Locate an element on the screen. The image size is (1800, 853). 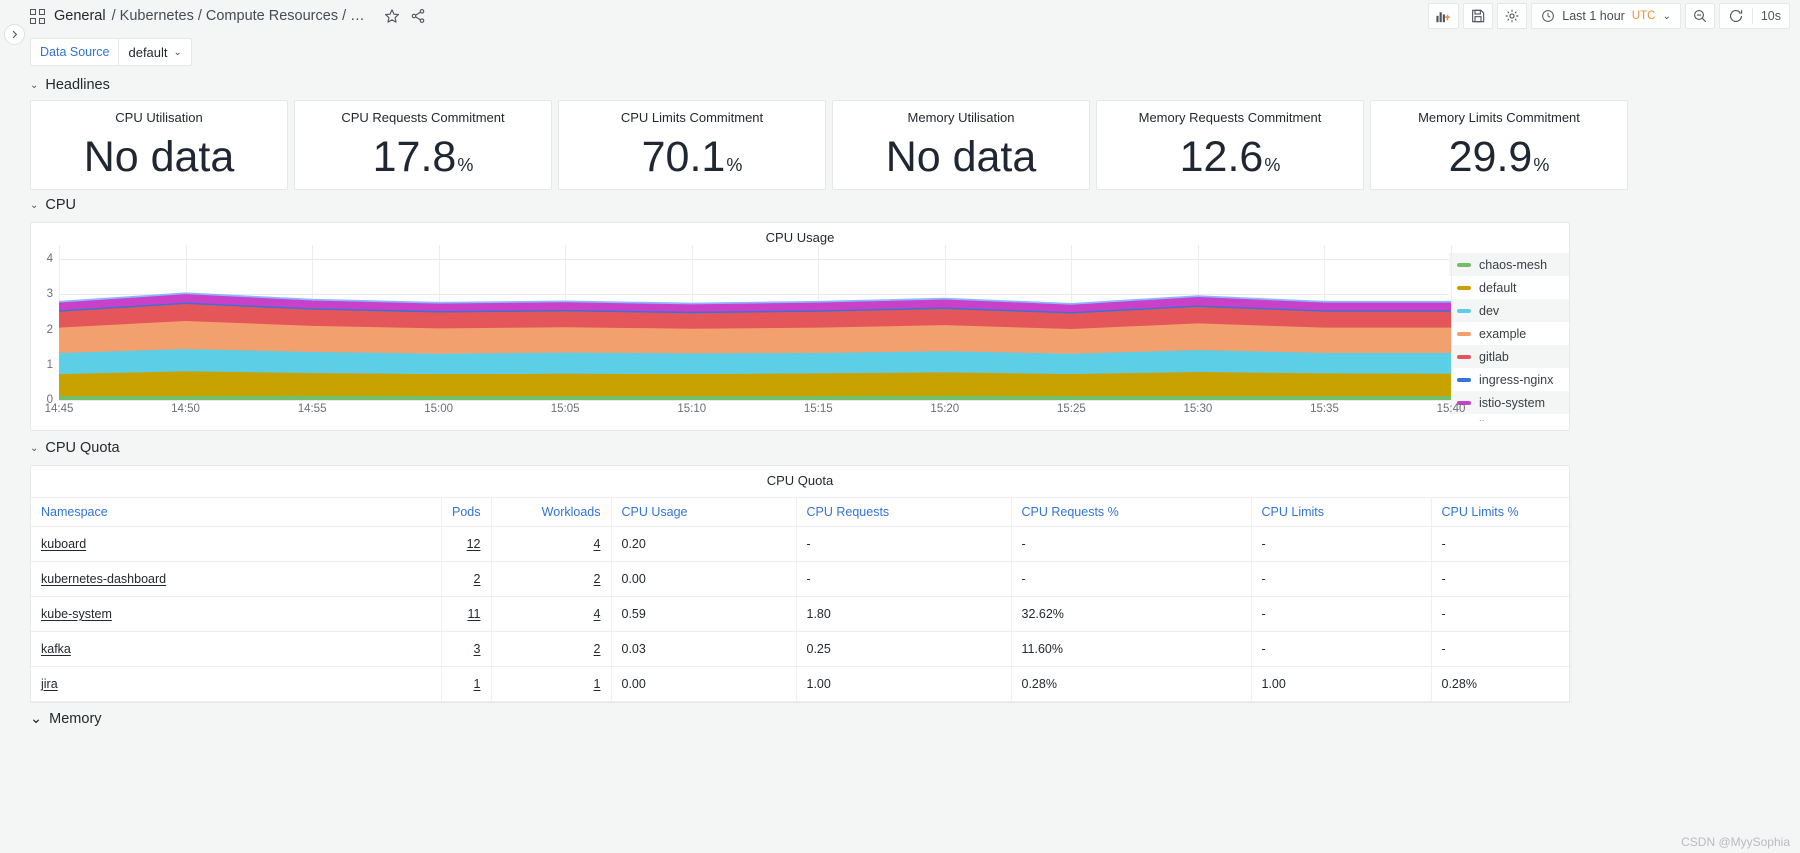
table-link: kafka is located at coordinates (56, 649).